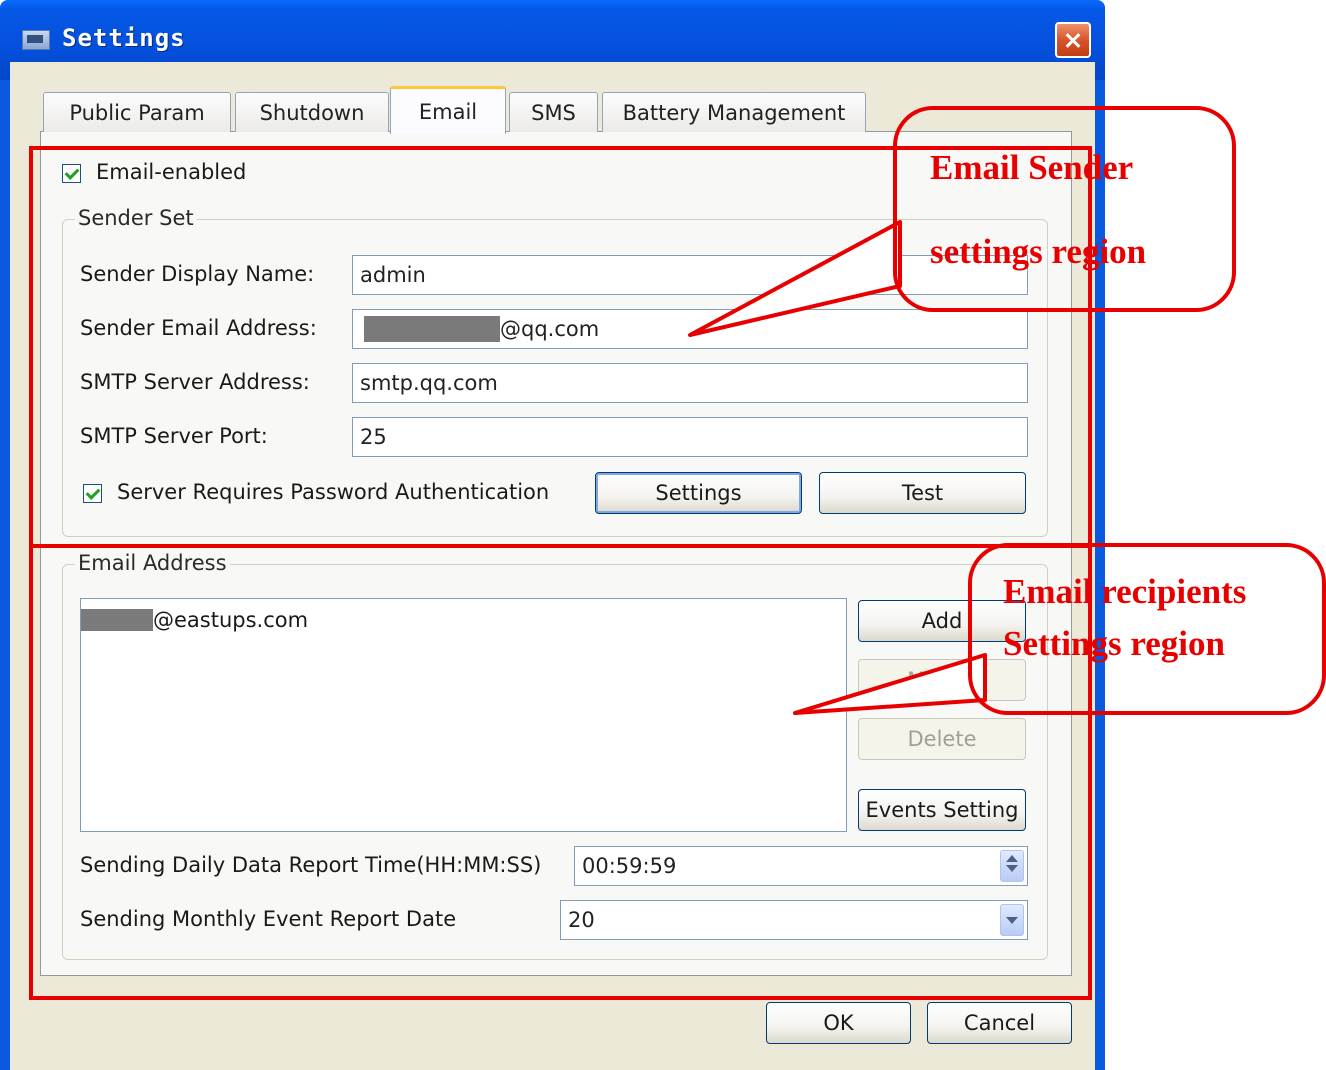 This screenshot has width=1326, height=1070. What do you see at coordinates (124, 38) in the screenshot?
I see `window-title: Settings` at bounding box center [124, 38].